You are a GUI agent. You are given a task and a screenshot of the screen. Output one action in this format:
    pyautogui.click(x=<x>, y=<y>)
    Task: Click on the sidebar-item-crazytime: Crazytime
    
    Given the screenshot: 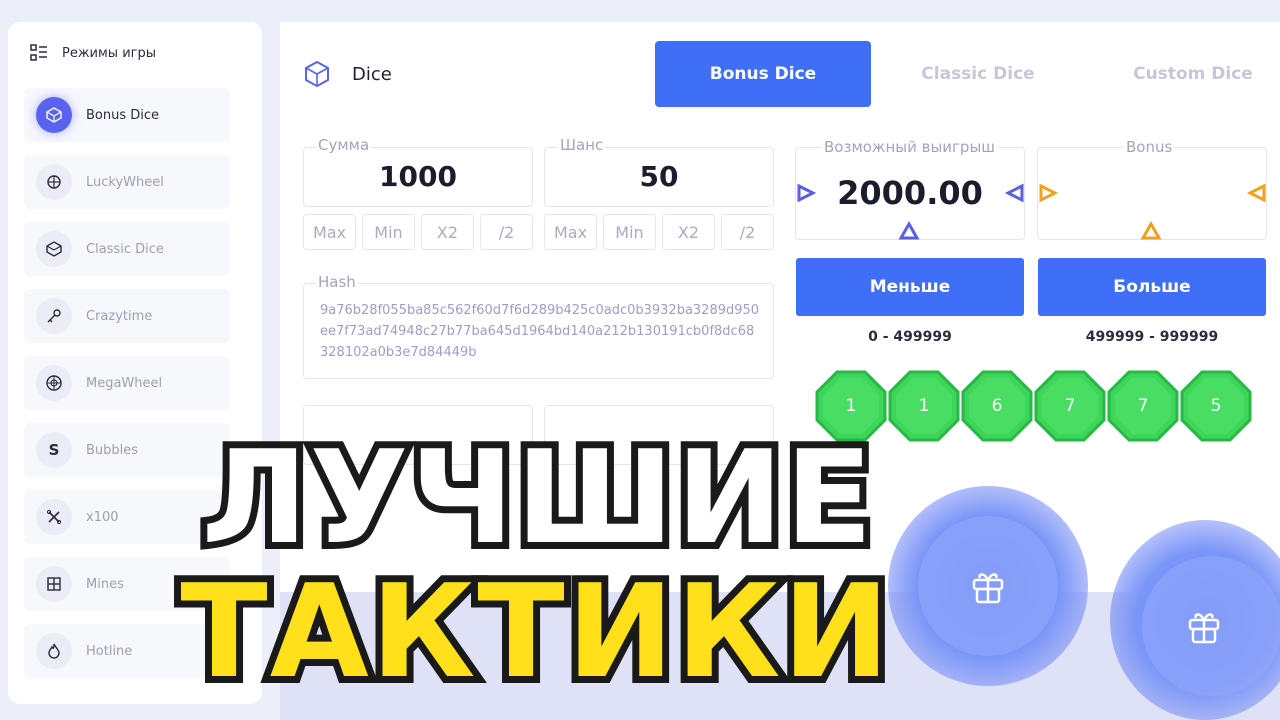 What is the action you would take?
    pyautogui.click(x=127, y=316)
    